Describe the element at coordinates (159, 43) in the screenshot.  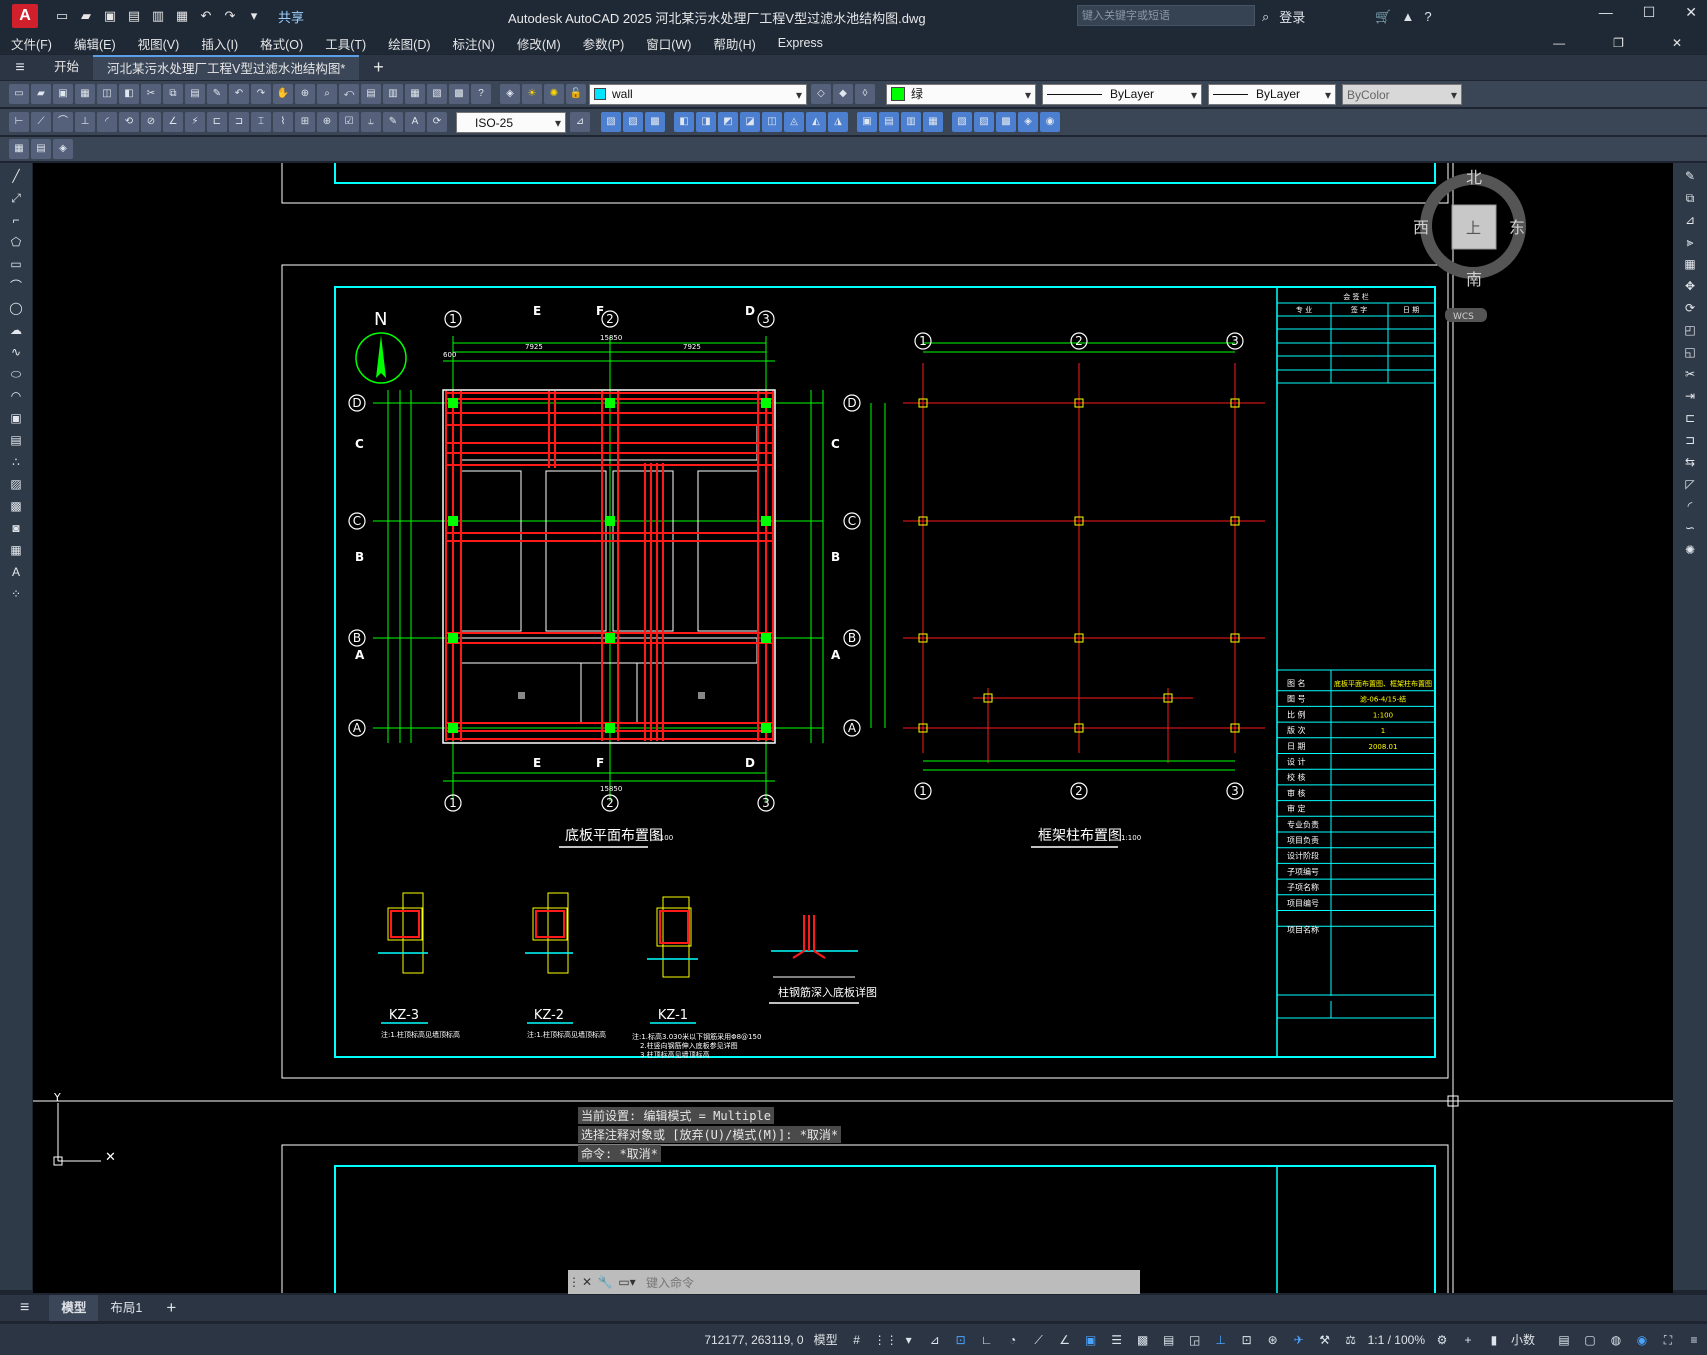
I see `menu-view: 视图(V)` at that location.